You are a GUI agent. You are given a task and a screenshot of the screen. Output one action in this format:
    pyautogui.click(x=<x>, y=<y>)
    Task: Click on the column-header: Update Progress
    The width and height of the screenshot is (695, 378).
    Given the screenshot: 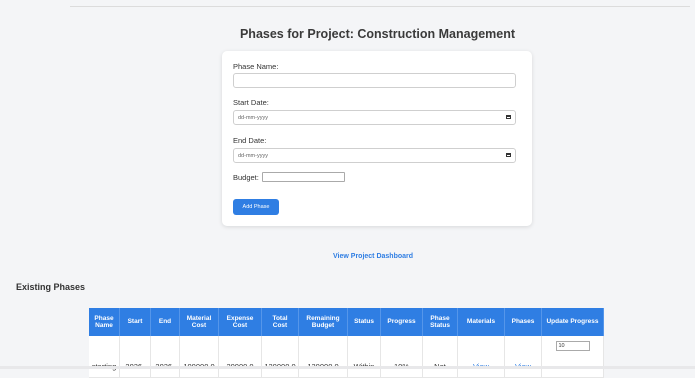 What is the action you would take?
    pyautogui.click(x=572, y=322)
    